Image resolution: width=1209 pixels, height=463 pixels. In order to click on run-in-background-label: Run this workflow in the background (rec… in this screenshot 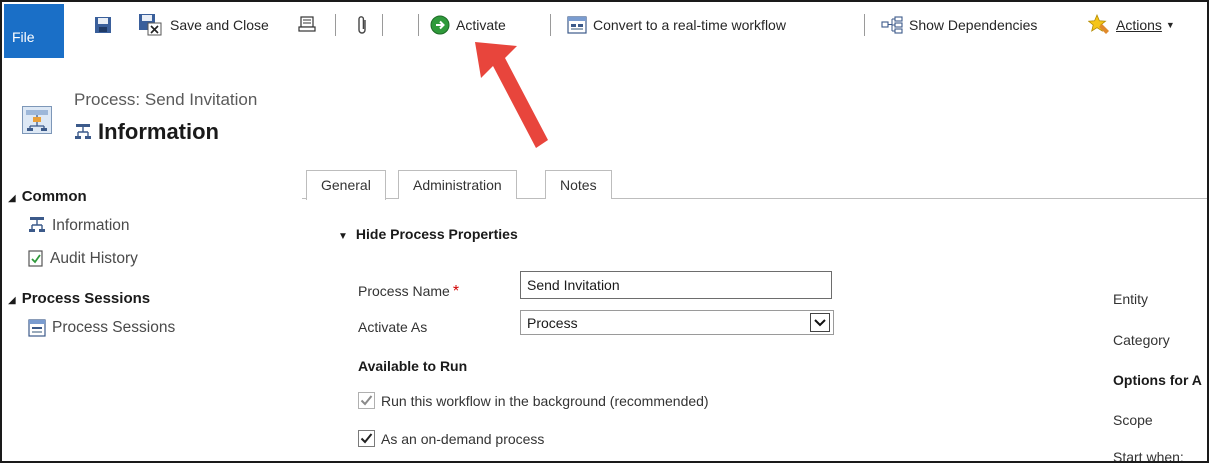, I will do `click(545, 400)`.